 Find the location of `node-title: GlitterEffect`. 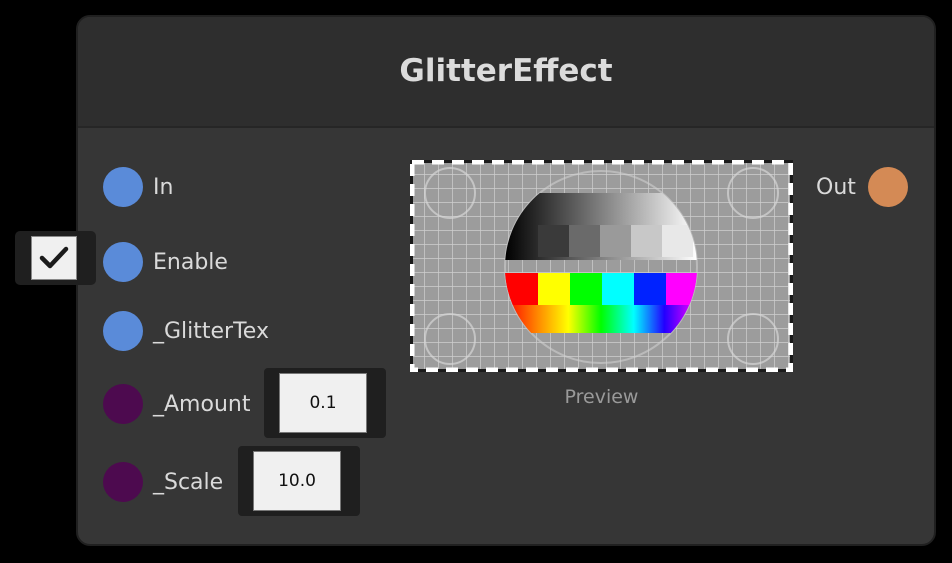

node-title: GlitterEffect is located at coordinates (506, 70).